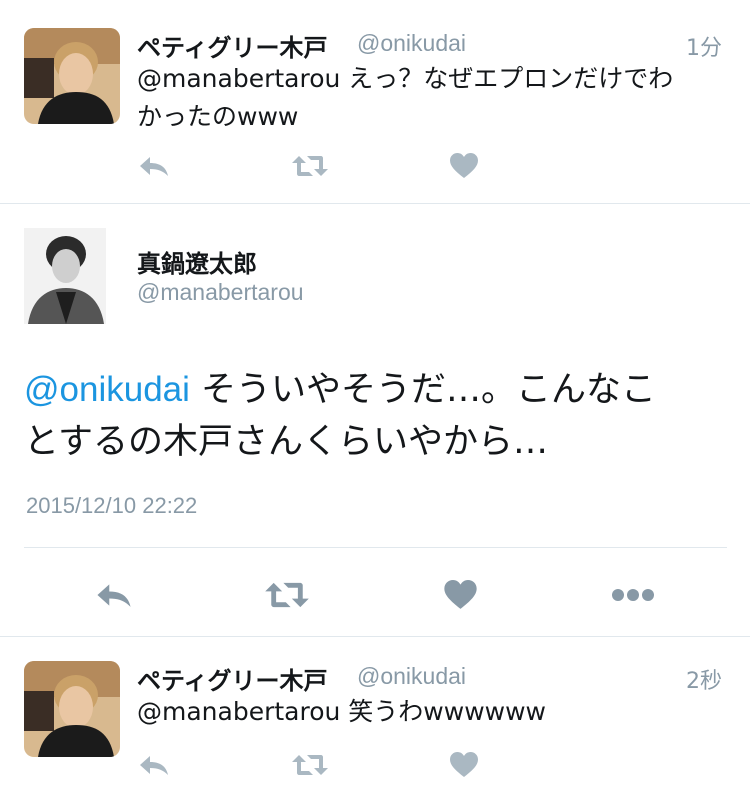 The width and height of the screenshot is (750, 794). What do you see at coordinates (218, 116) in the screenshot?
I see `tweet-text-line-2: かったのwww` at bounding box center [218, 116].